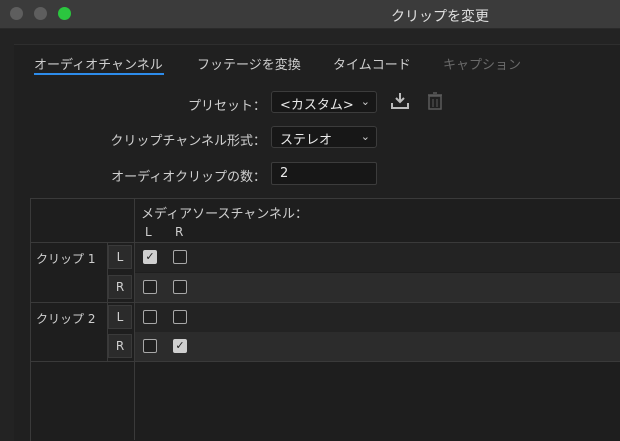  What do you see at coordinates (64, 13) in the screenshot?
I see `maximize-window-button` at bounding box center [64, 13].